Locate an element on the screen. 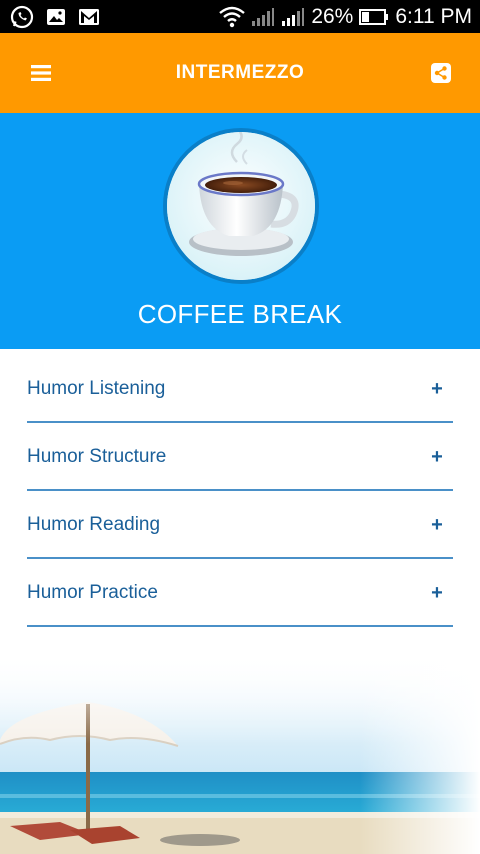 Image resolution: width=480 pixels, height=854 pixels. hamburger-menu-icon is located at coordinates (41, 73).